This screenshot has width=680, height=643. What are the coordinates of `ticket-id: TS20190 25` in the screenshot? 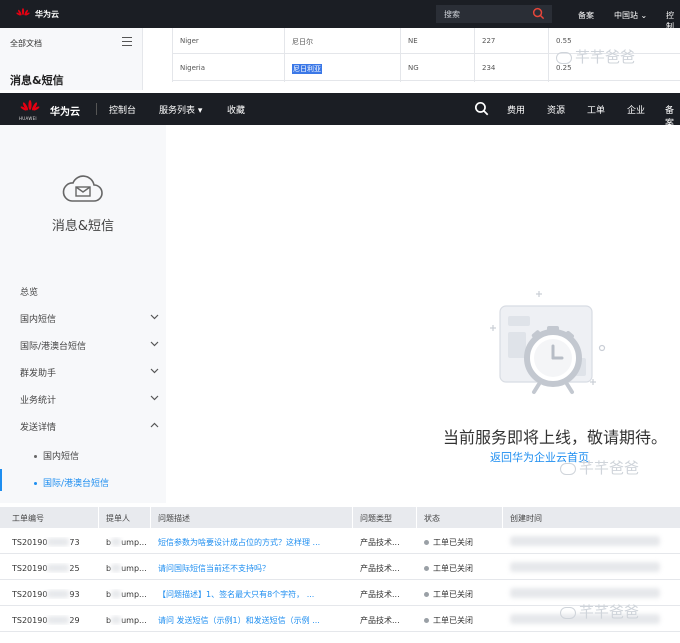 It's located at (46, 568).